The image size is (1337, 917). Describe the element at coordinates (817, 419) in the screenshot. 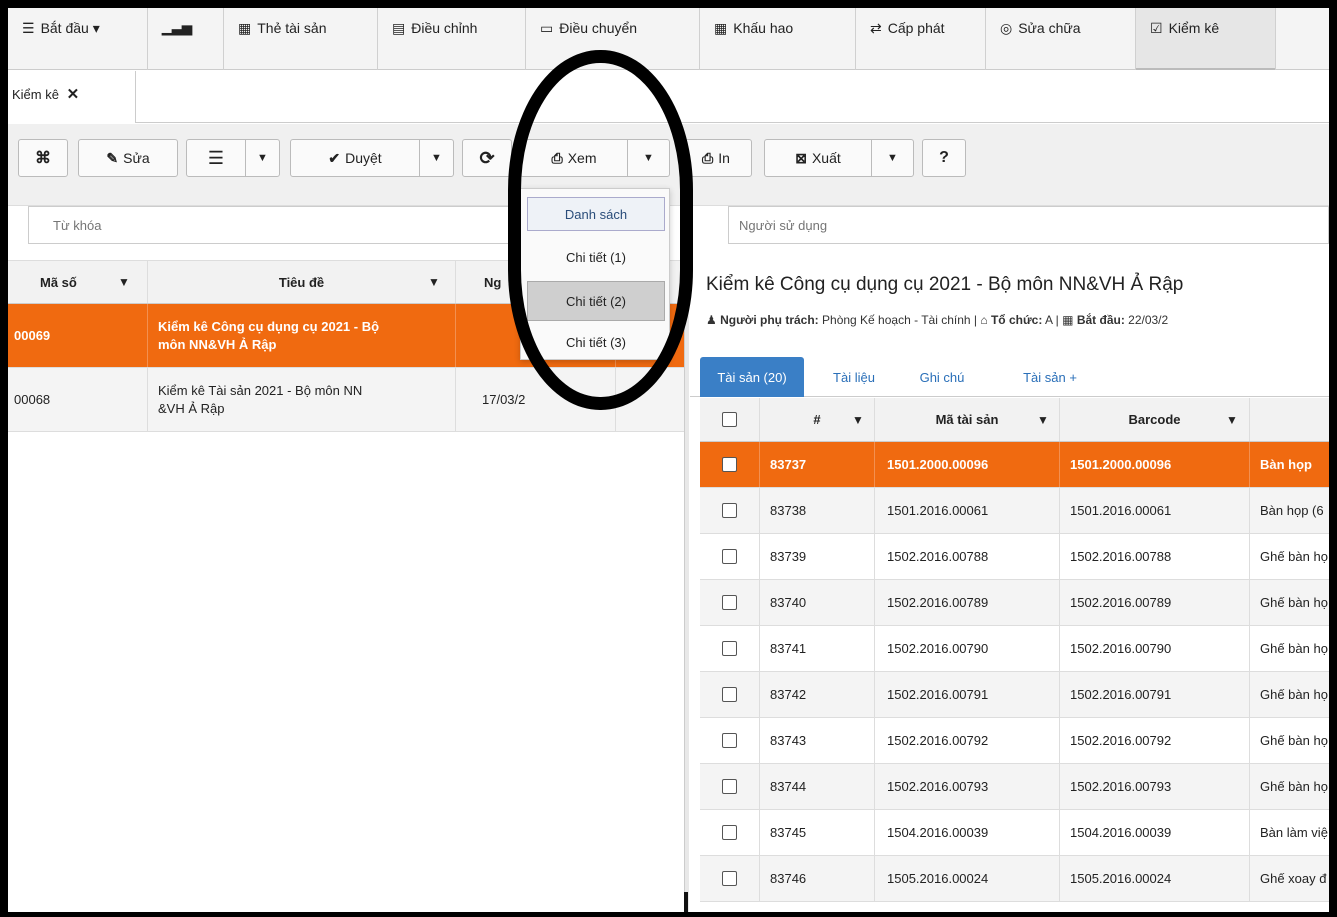

I see `header-id: # ▼` at that location.